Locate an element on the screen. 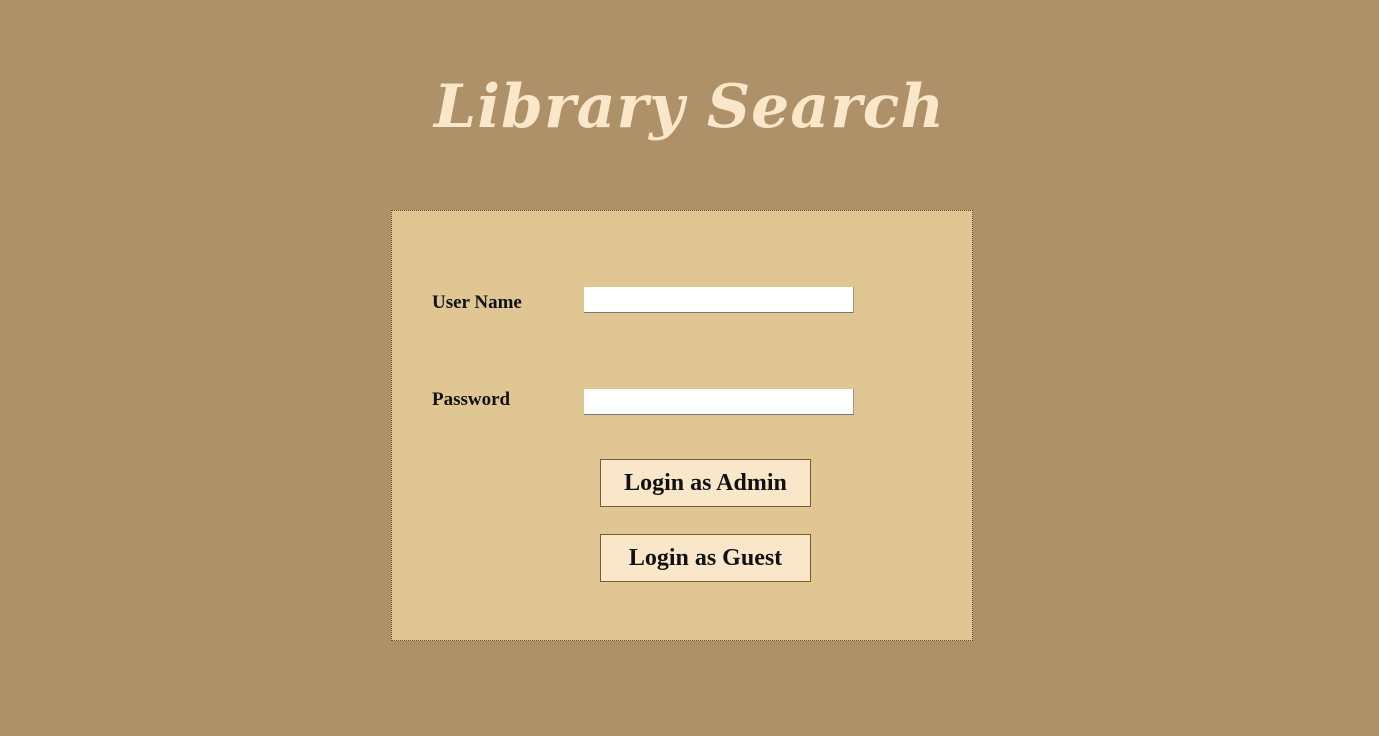  password-label: Password is located at coordinates (471, 399).